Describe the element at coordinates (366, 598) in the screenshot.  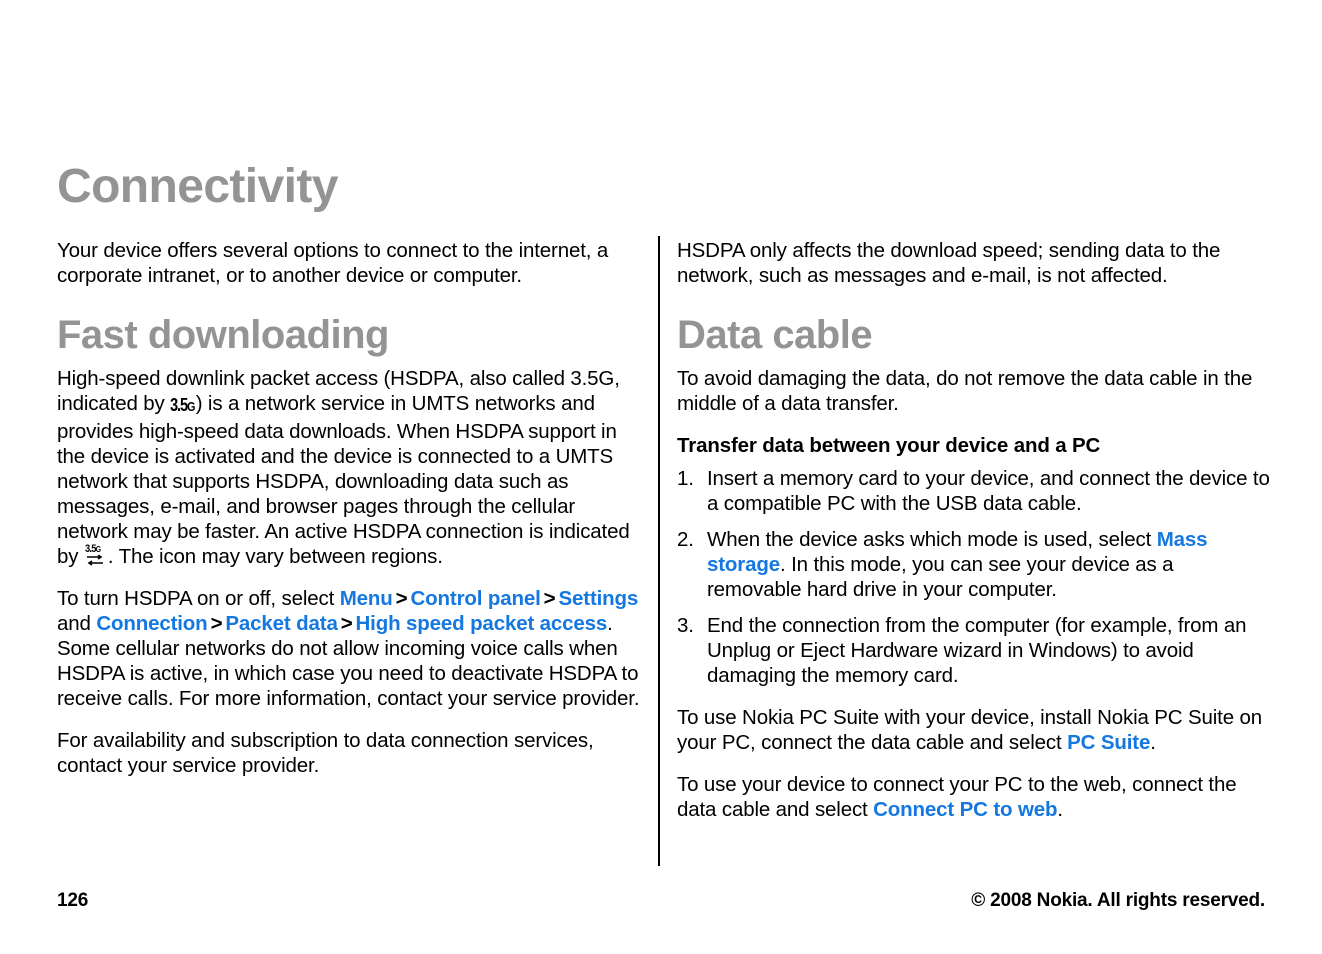
I see `link-menu: Menu` at that location.